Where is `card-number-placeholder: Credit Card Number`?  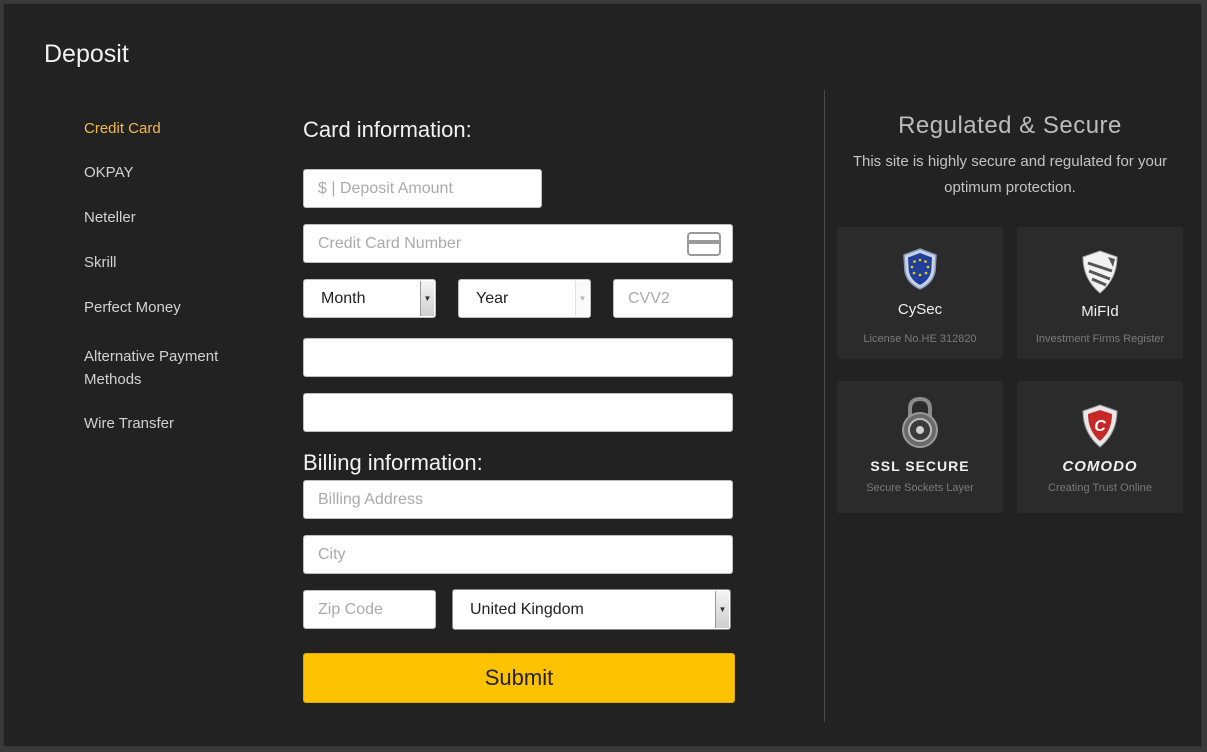 card-number-placeholder: Credit Card Number is located at coordinates (390, 243).